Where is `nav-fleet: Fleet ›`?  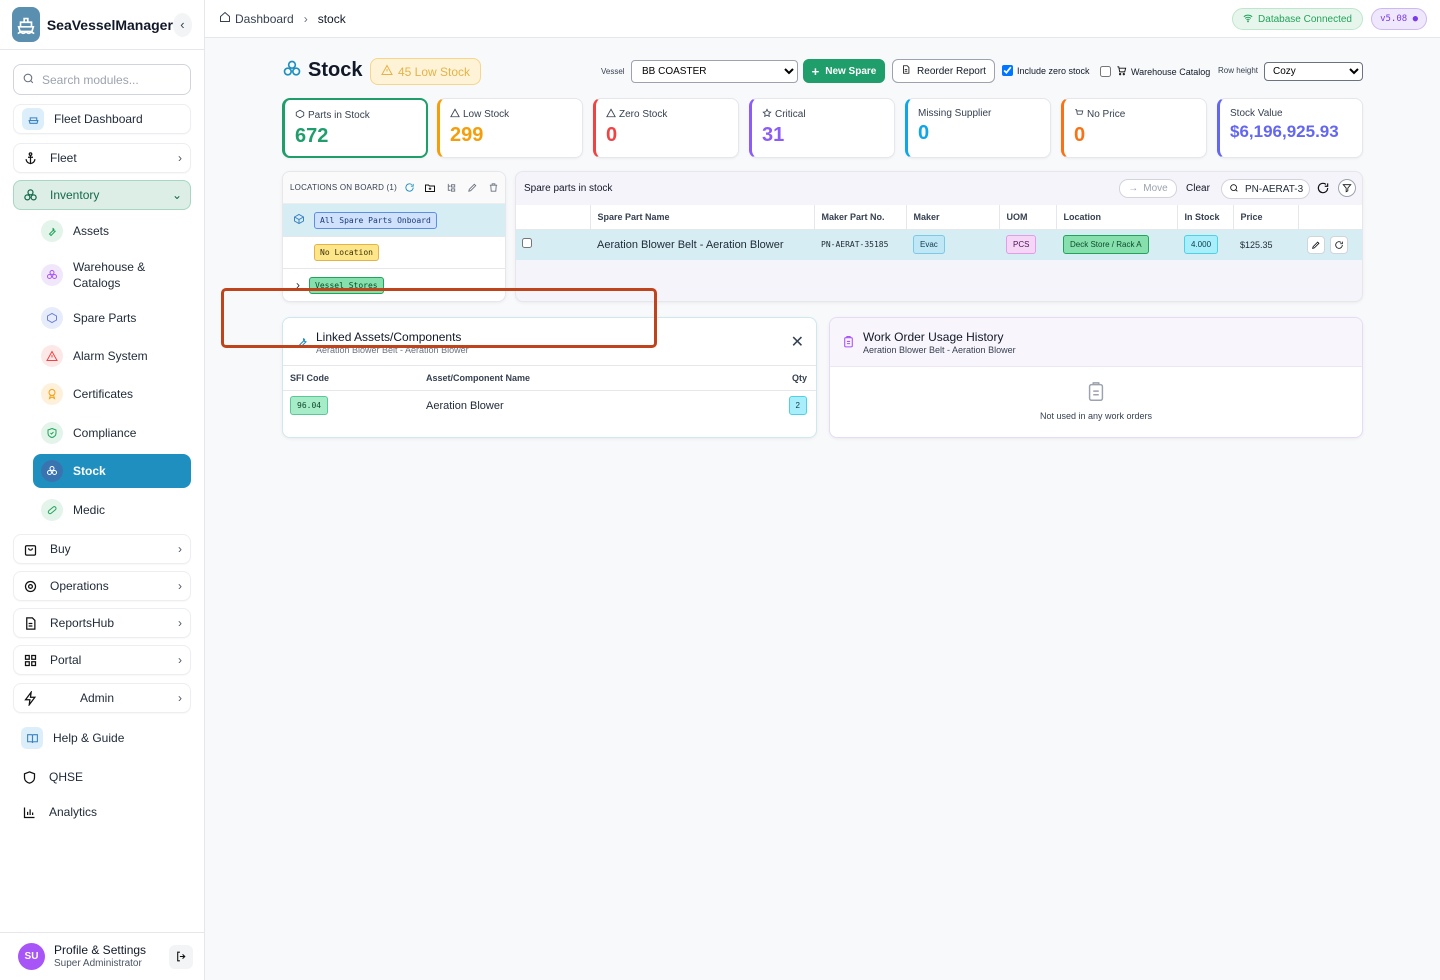
nav-fleet: Fleet › is located at coordinates (102, 158).